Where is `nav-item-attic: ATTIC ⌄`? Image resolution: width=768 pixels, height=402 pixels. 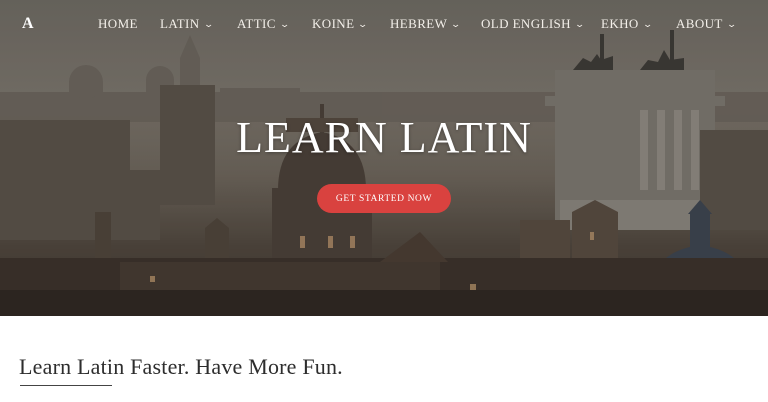 nav-item-attic: ATTIC ⌄ is located at coordinates (264, 24).